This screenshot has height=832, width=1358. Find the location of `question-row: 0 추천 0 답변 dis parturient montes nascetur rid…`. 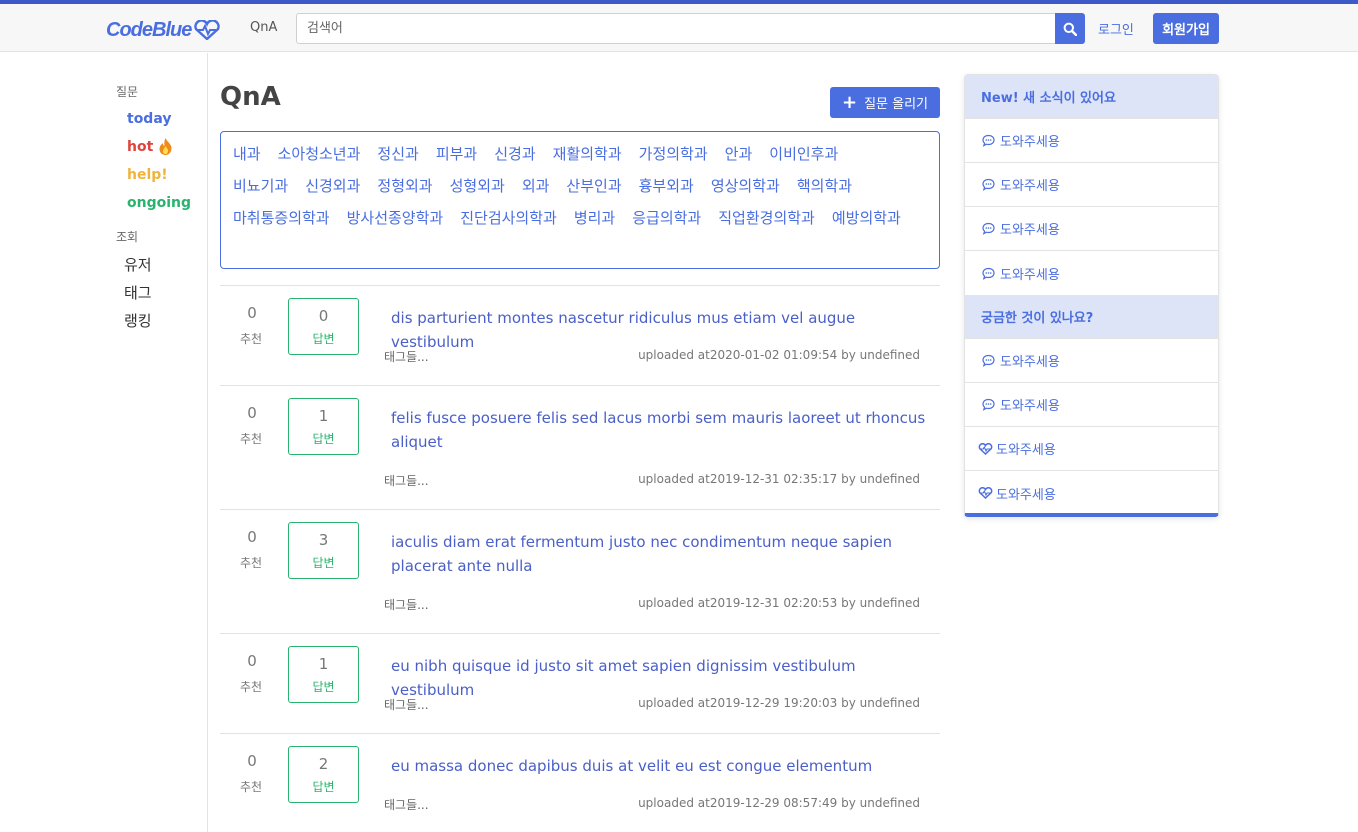

question-row: 0 추천 0 답변 dis parturient montes nascetur rid… is located at coordinates (580, 335).